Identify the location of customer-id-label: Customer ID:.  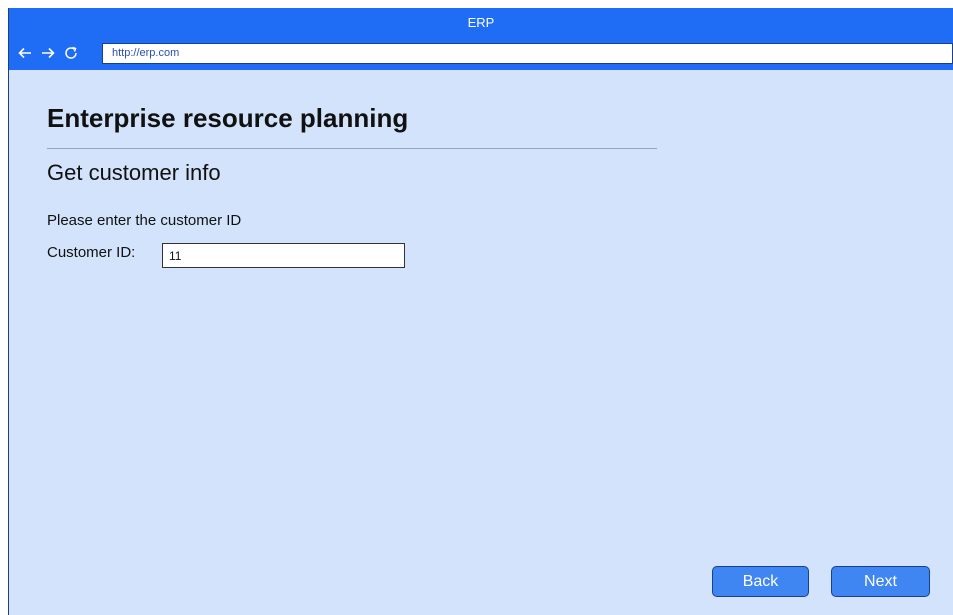
(91, 252).